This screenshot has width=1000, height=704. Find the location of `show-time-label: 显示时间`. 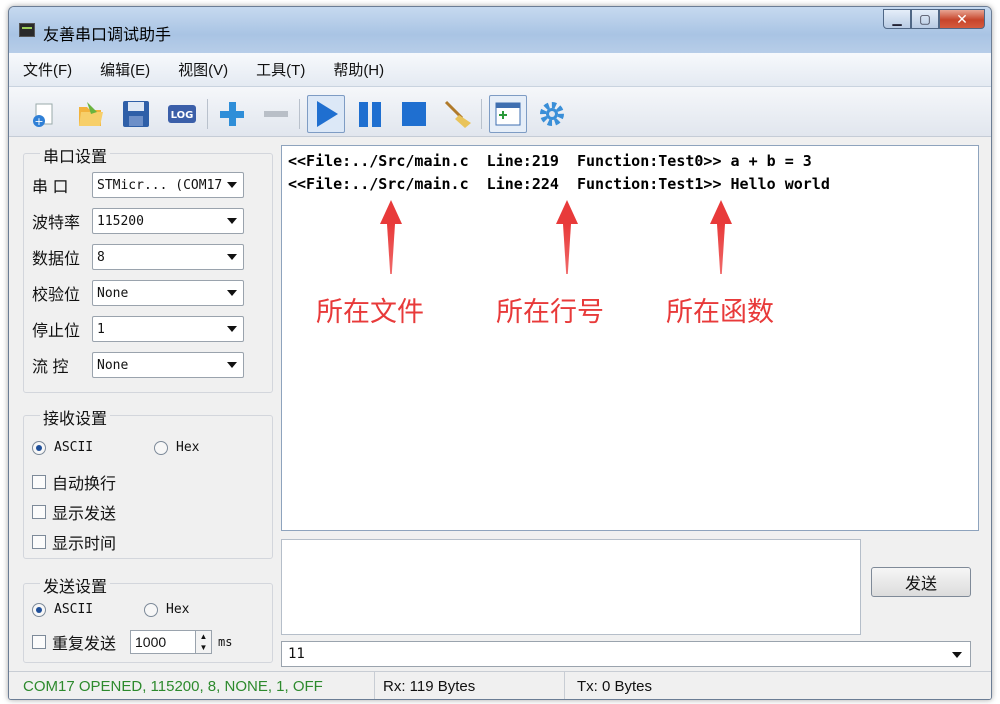

show-time-label: 显示时间 is located at coordinates (84, 544).